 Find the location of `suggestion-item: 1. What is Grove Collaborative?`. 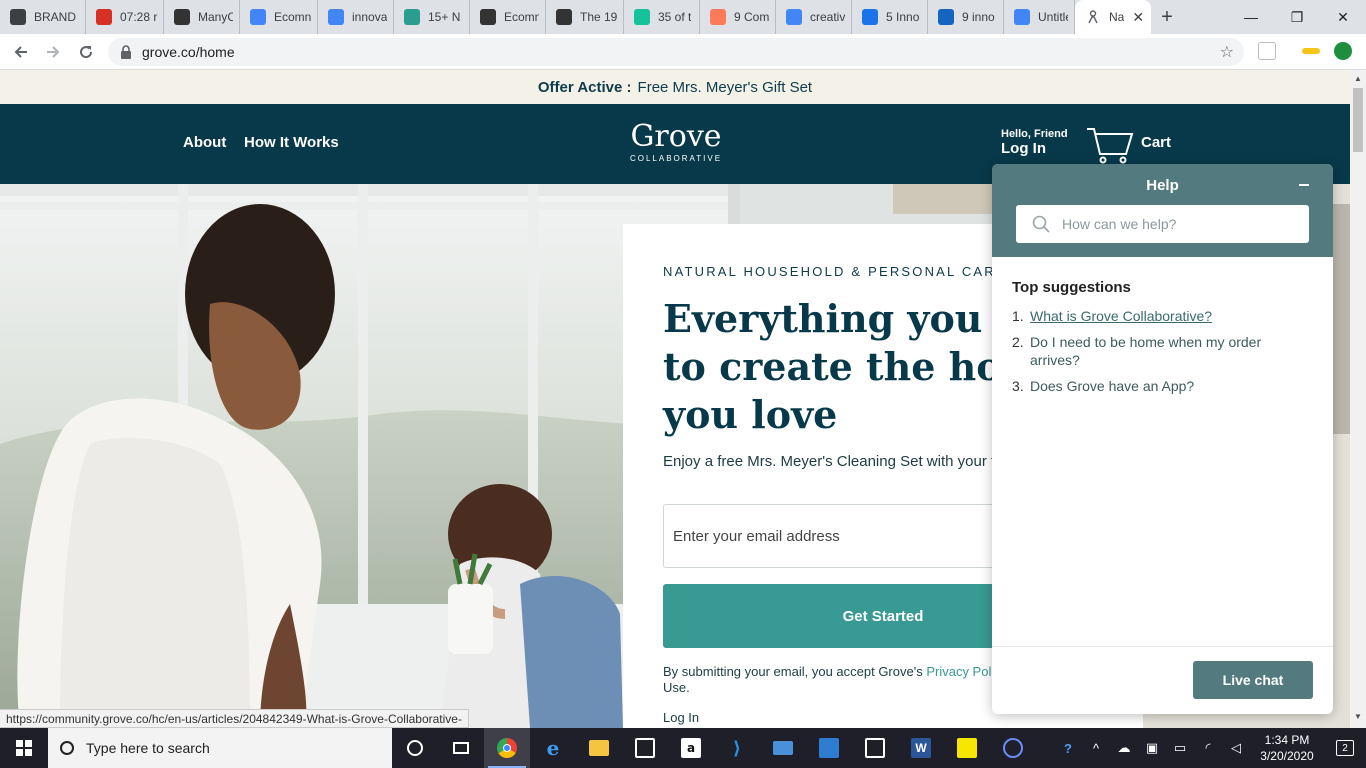

suggestion-item: 1. What is Grove Collaborative? is located at coordinates (1162, 316).